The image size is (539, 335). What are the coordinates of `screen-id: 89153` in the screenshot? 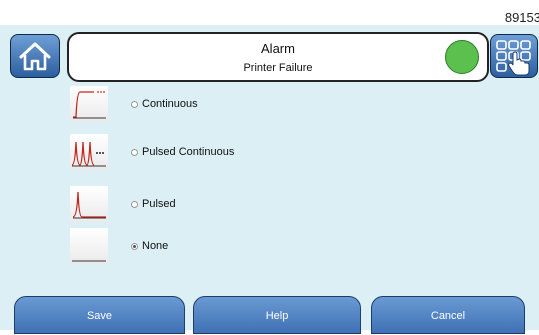 It's located at (521, 17).